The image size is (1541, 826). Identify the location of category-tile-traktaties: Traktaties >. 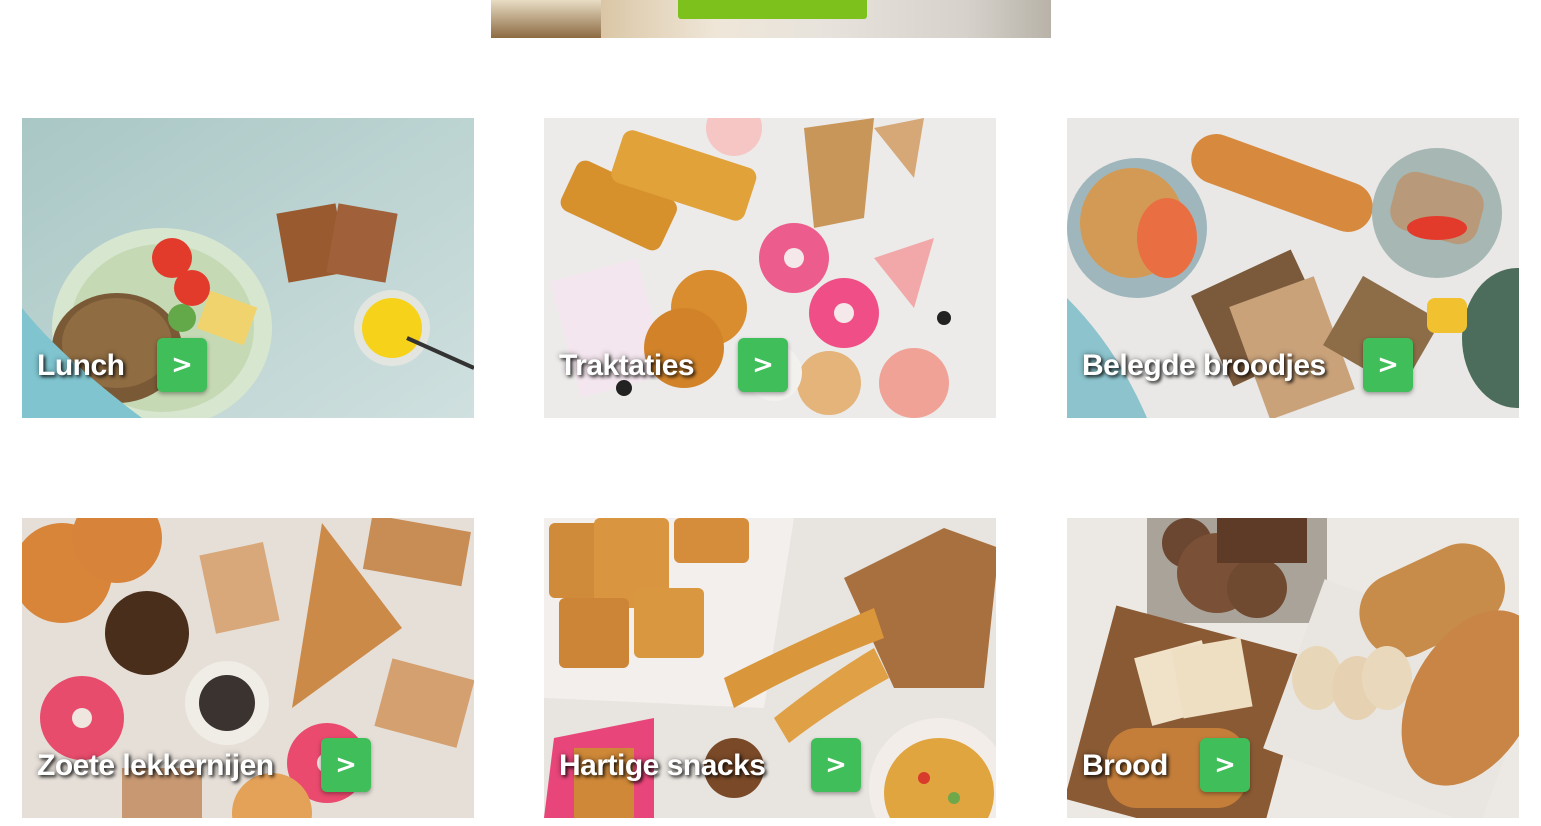
(770, 268).